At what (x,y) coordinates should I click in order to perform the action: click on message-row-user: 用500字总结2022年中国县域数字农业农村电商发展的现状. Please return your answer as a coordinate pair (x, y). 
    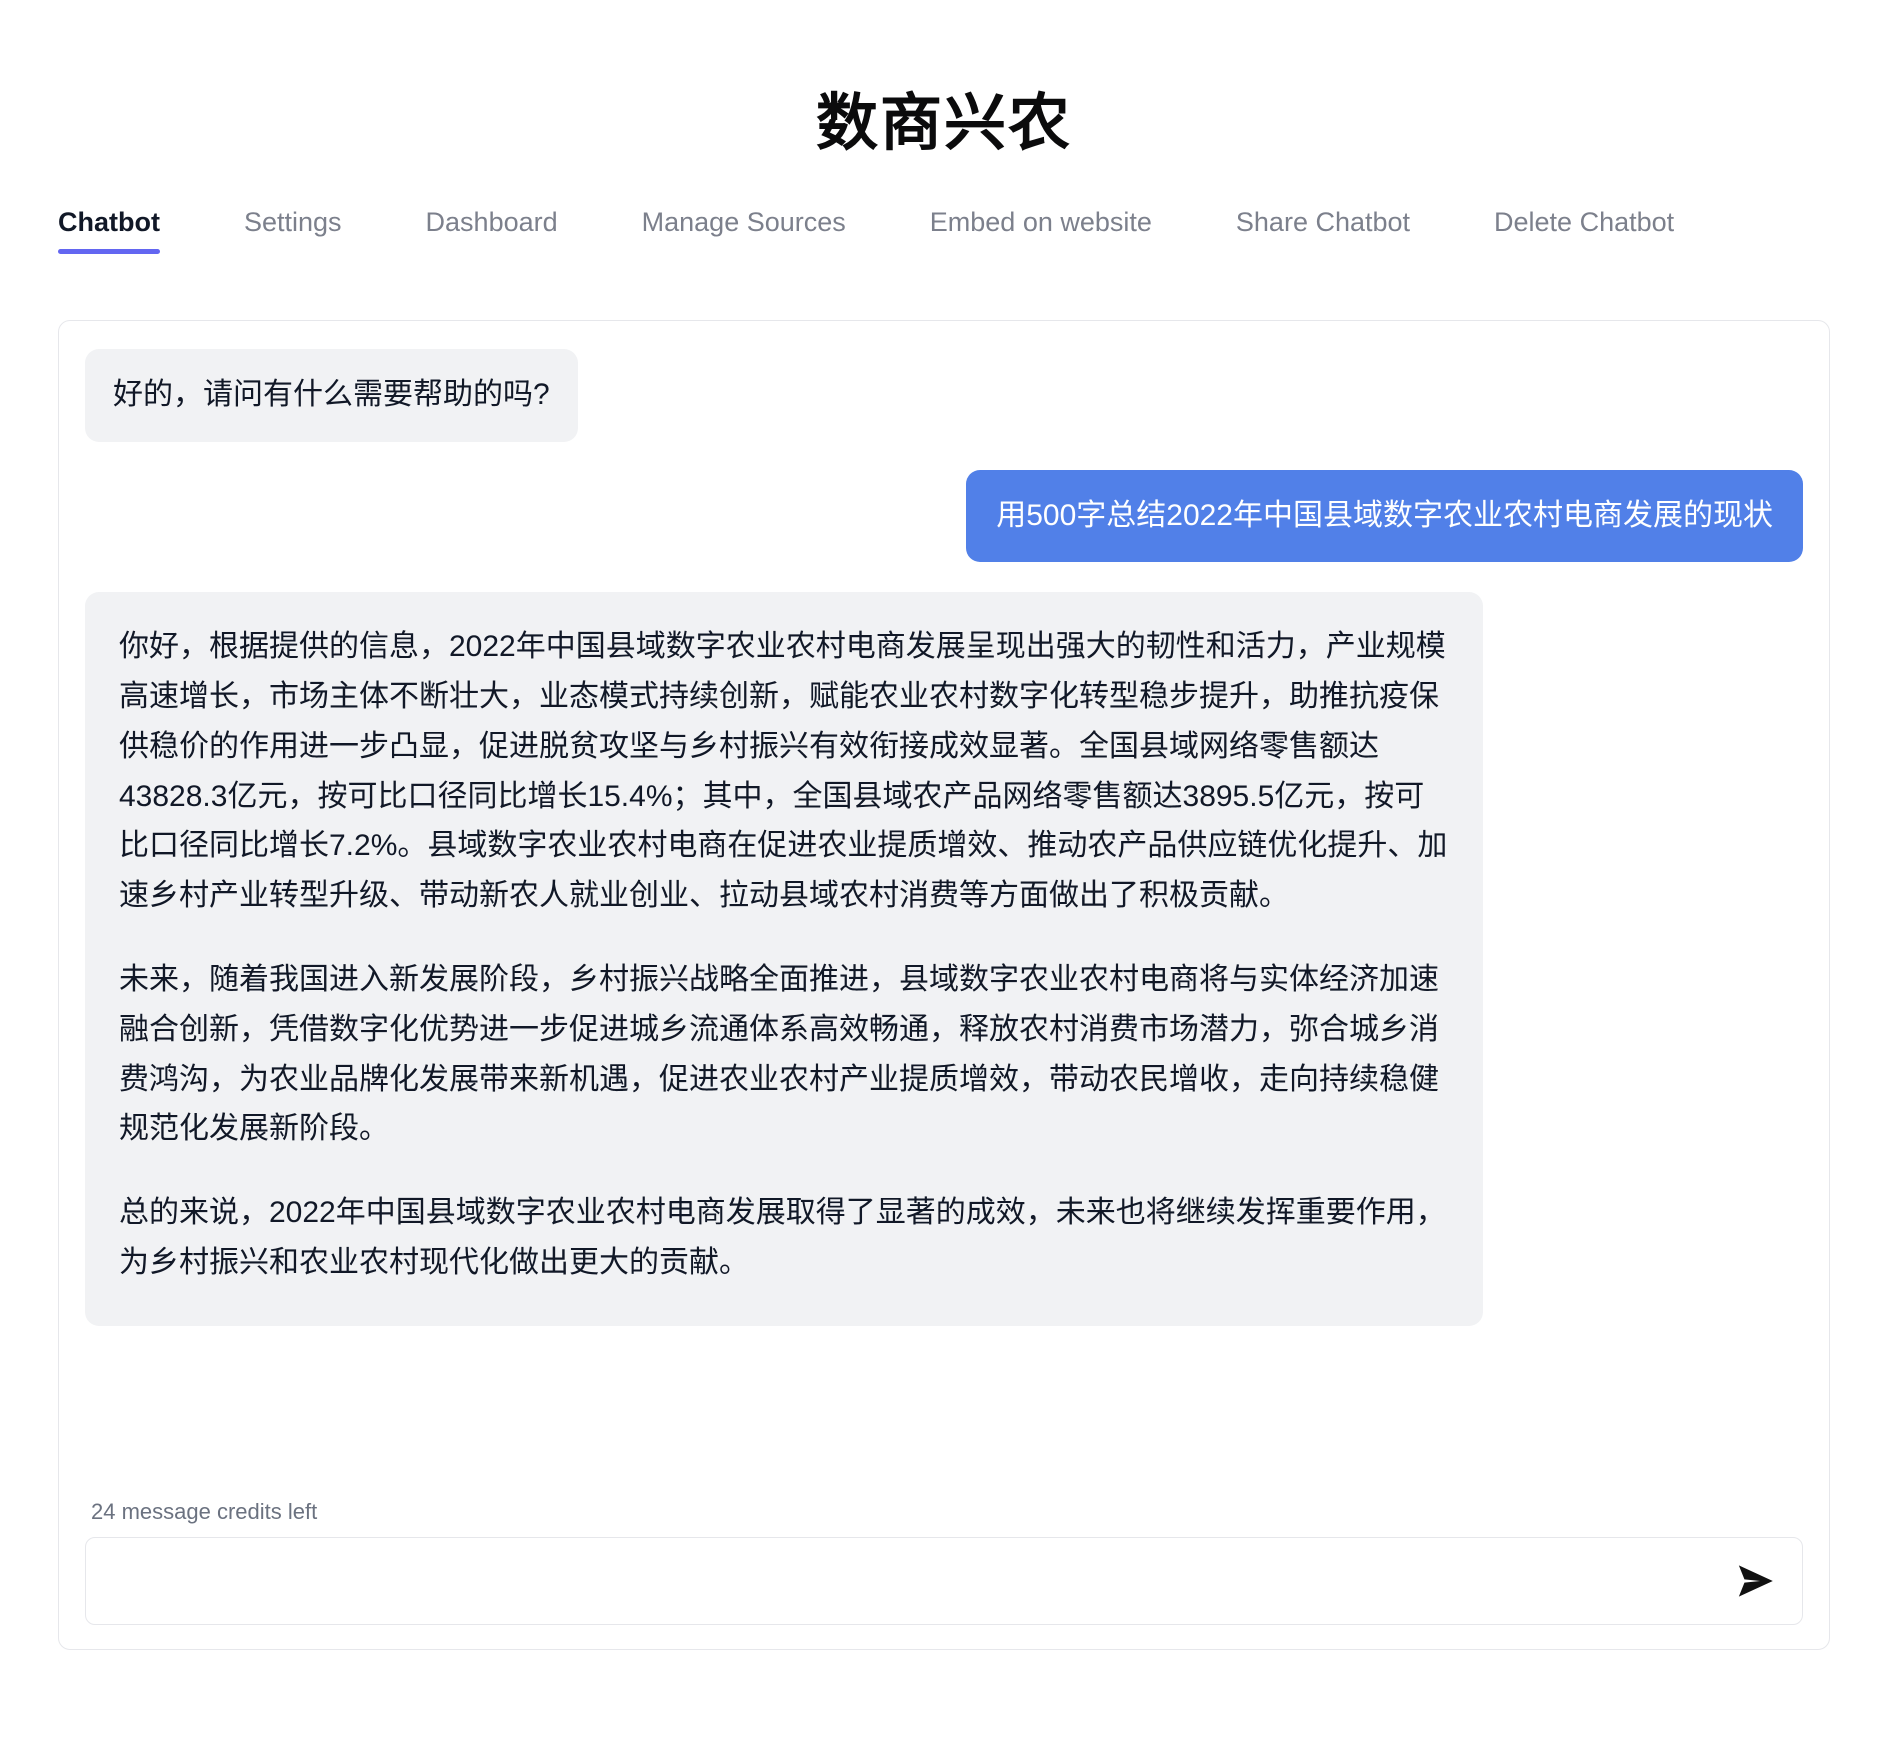
    Looking at the image, I should click on (944, 516).